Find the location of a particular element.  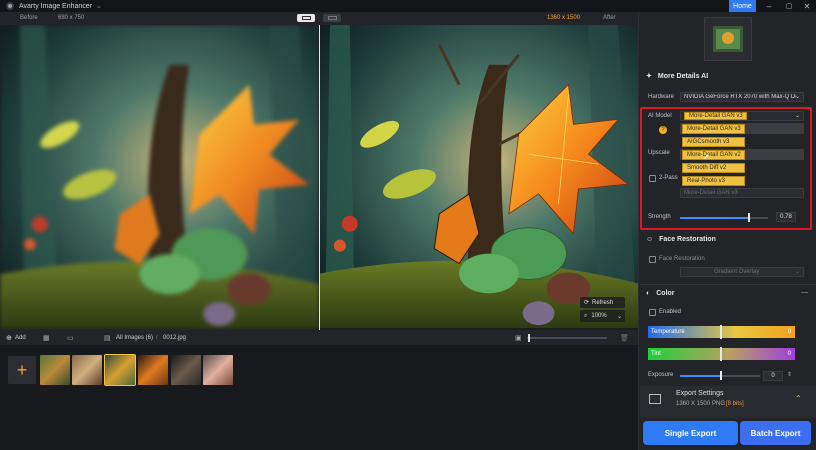

color-section-title: Color is located at coordinates (665, 293).